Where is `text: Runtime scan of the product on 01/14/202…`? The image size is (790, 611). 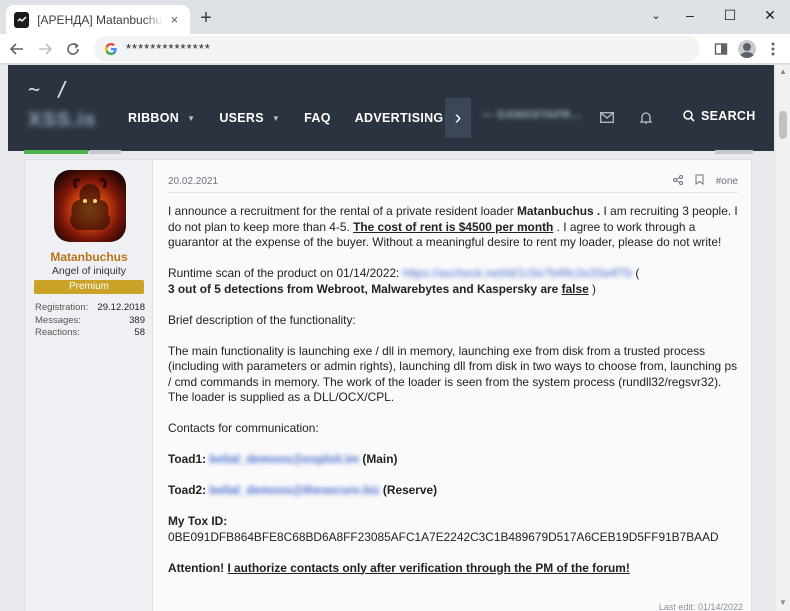
text: Runtime scan of the product on 01/14/202… is located at coordinates (285, 273).